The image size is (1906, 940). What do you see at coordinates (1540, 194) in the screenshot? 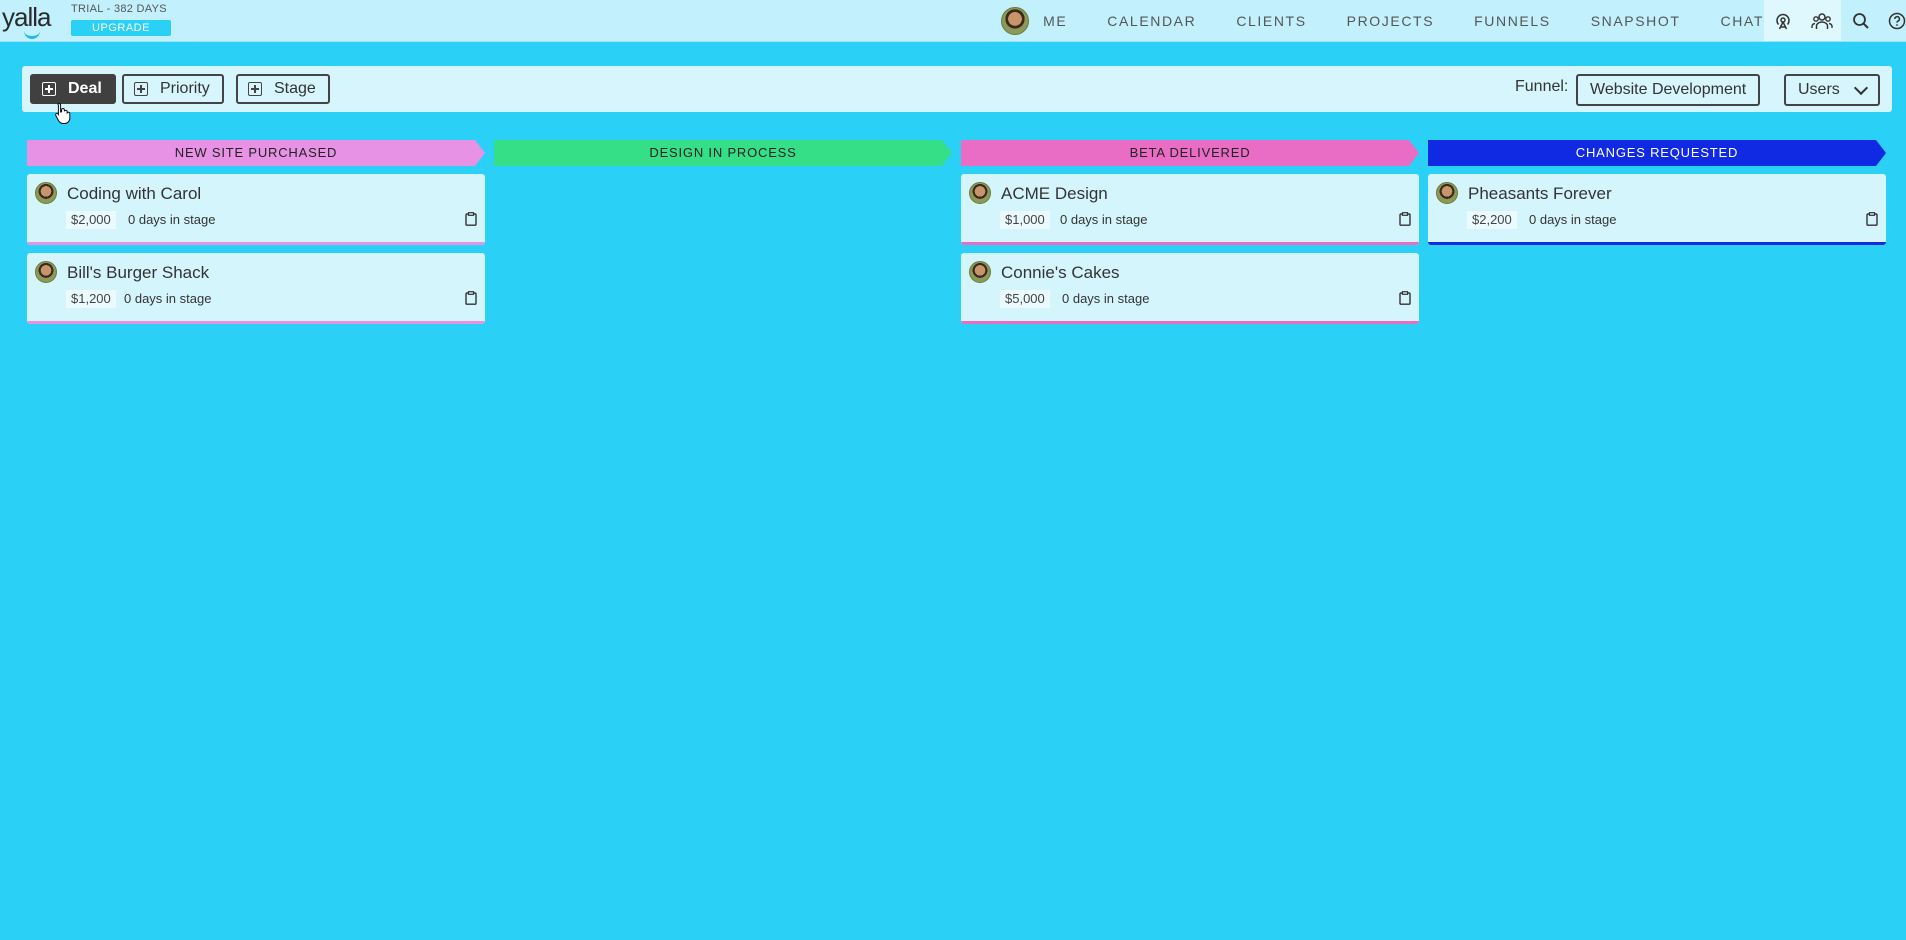
I see `deal-title: Pheasants Forever` at bounding box center [1540, 194].